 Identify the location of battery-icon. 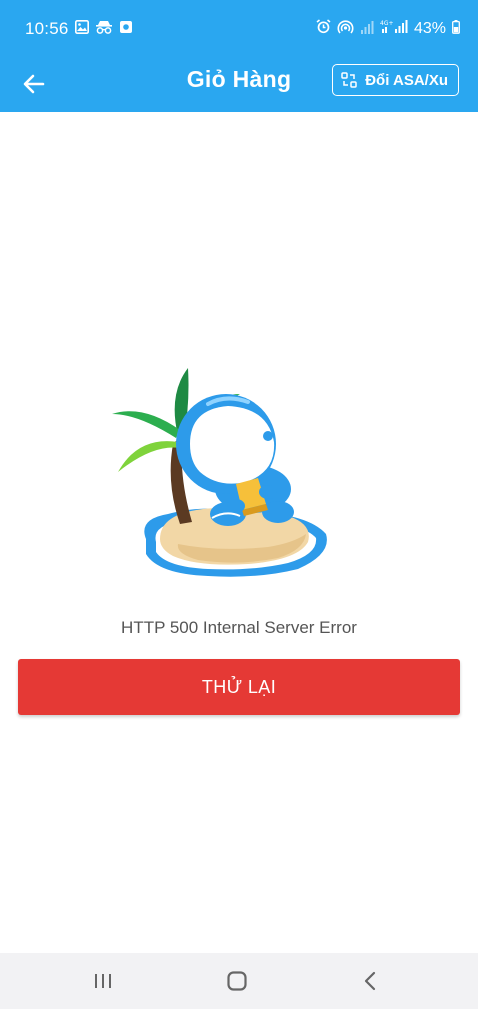
(456, 29).